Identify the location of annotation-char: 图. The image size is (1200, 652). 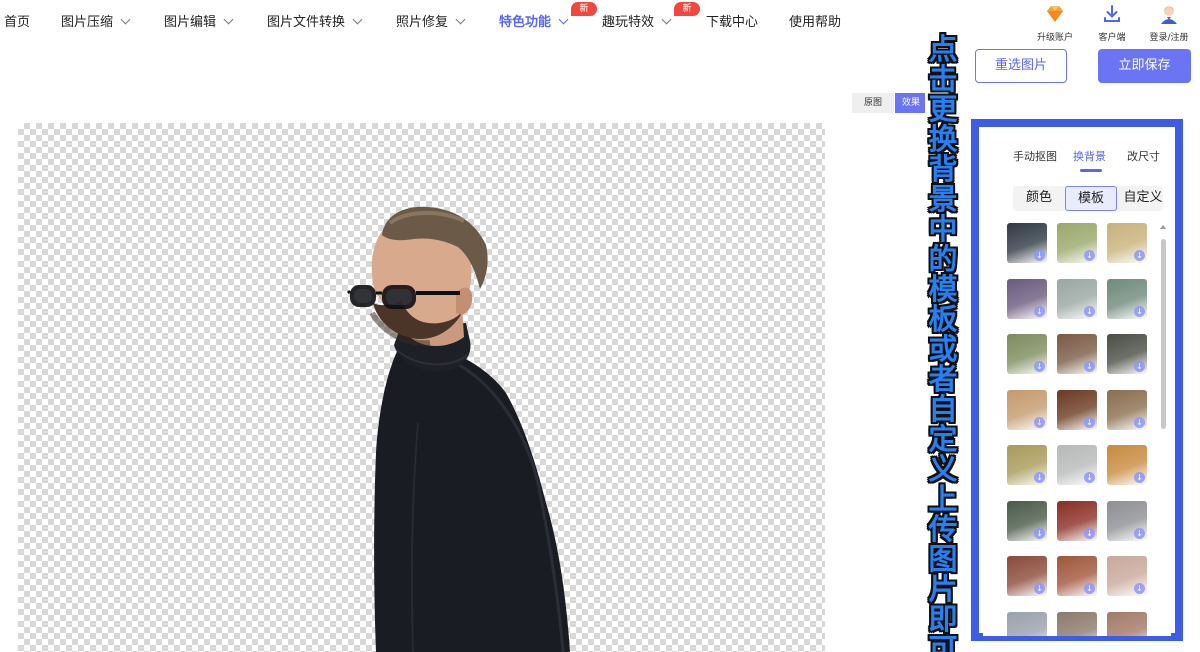
(943, 559).